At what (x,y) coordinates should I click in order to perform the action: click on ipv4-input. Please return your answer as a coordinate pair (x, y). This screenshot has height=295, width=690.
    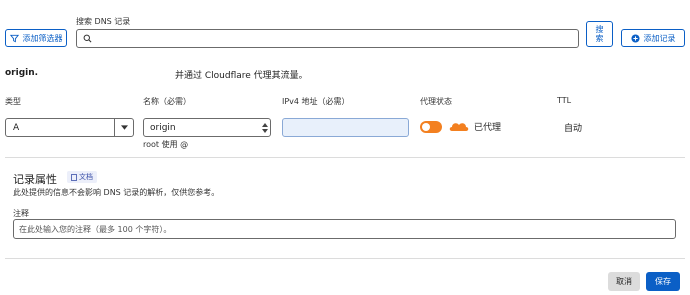
    Looking at the image, I should click on (345, 127).